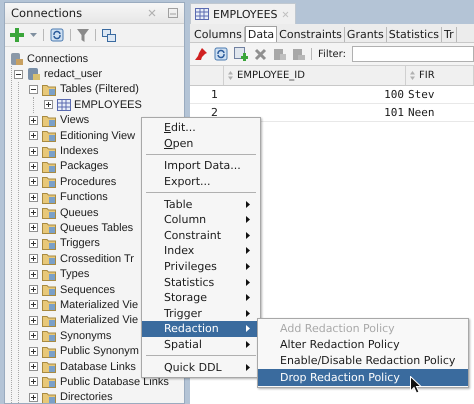  What do you see at coordinates (114, 382) in the screenshot?
I see `tree-item: Public Database Links` at bounding box center [114, 382].